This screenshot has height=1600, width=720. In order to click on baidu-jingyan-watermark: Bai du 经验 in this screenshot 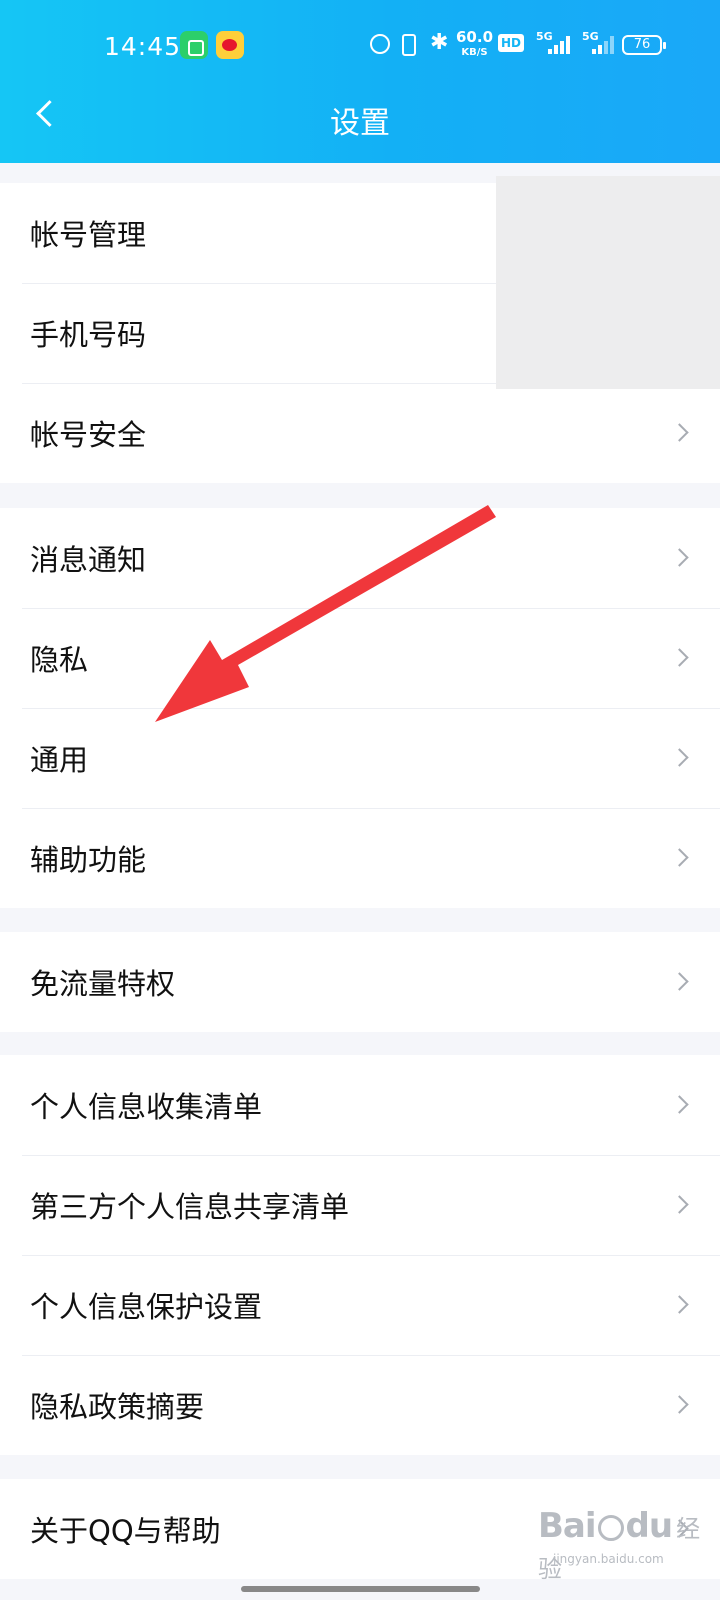, I will do `click(629, 1546)`.